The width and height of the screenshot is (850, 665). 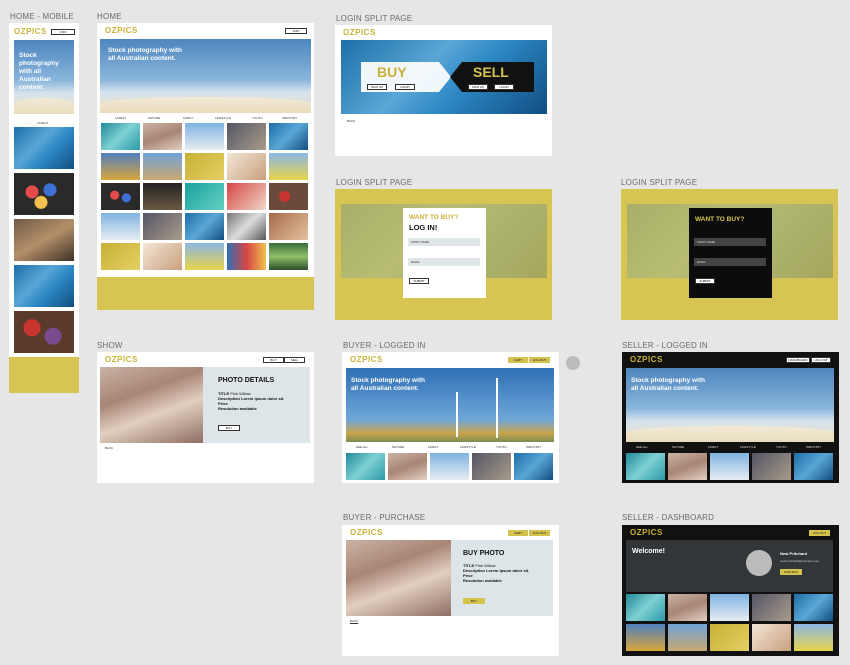 What do you see at coordinates (504, 87) in the screenshot?
I see `sell-login-button: LOGIN` at bounding box center [504, 87].